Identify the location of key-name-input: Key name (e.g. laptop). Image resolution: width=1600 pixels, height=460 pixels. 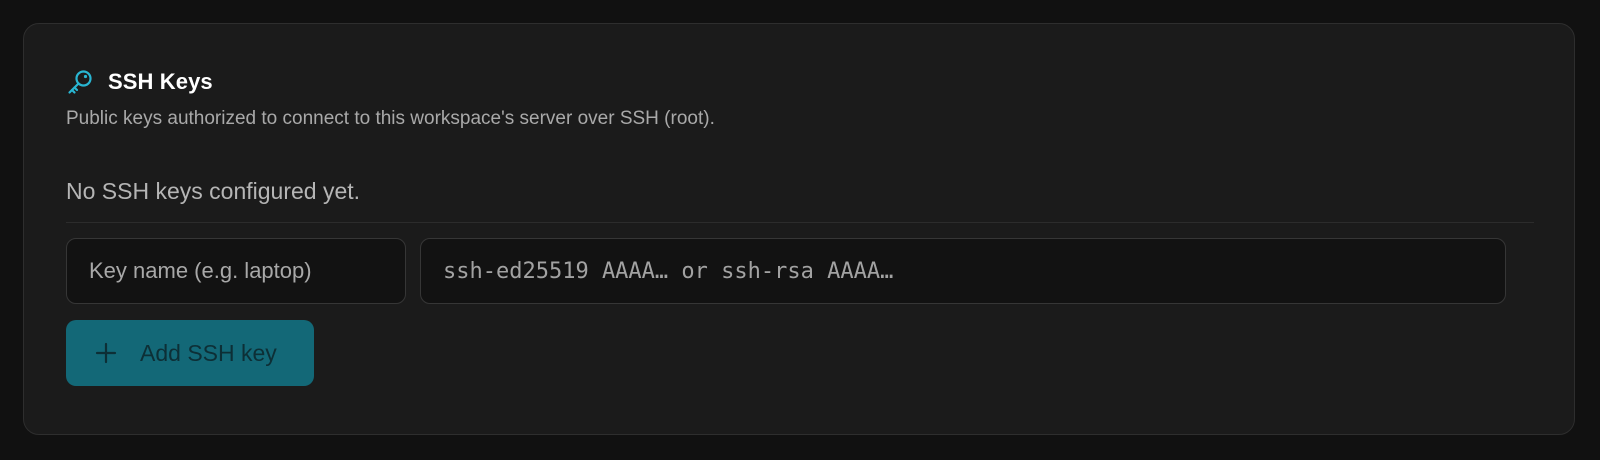
(236, 271).